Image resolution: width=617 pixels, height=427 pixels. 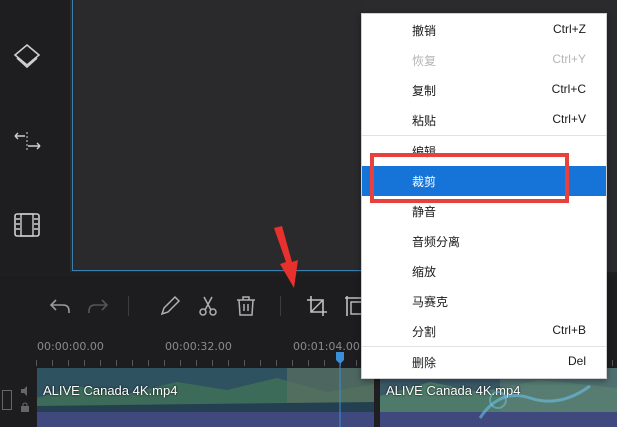 What do you see at coordinates (27, 141) in the screenshot?
I see `transition-icon` at bounding box center [27, 141].